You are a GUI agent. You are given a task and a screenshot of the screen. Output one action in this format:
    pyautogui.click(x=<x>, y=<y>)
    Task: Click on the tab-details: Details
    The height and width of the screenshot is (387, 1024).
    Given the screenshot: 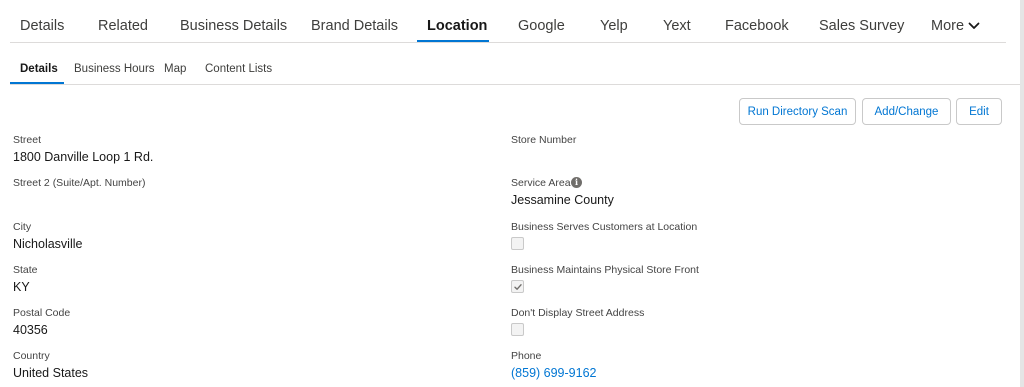 What is the action you would take?
    pyautogui.click(x=42, y=26)
    